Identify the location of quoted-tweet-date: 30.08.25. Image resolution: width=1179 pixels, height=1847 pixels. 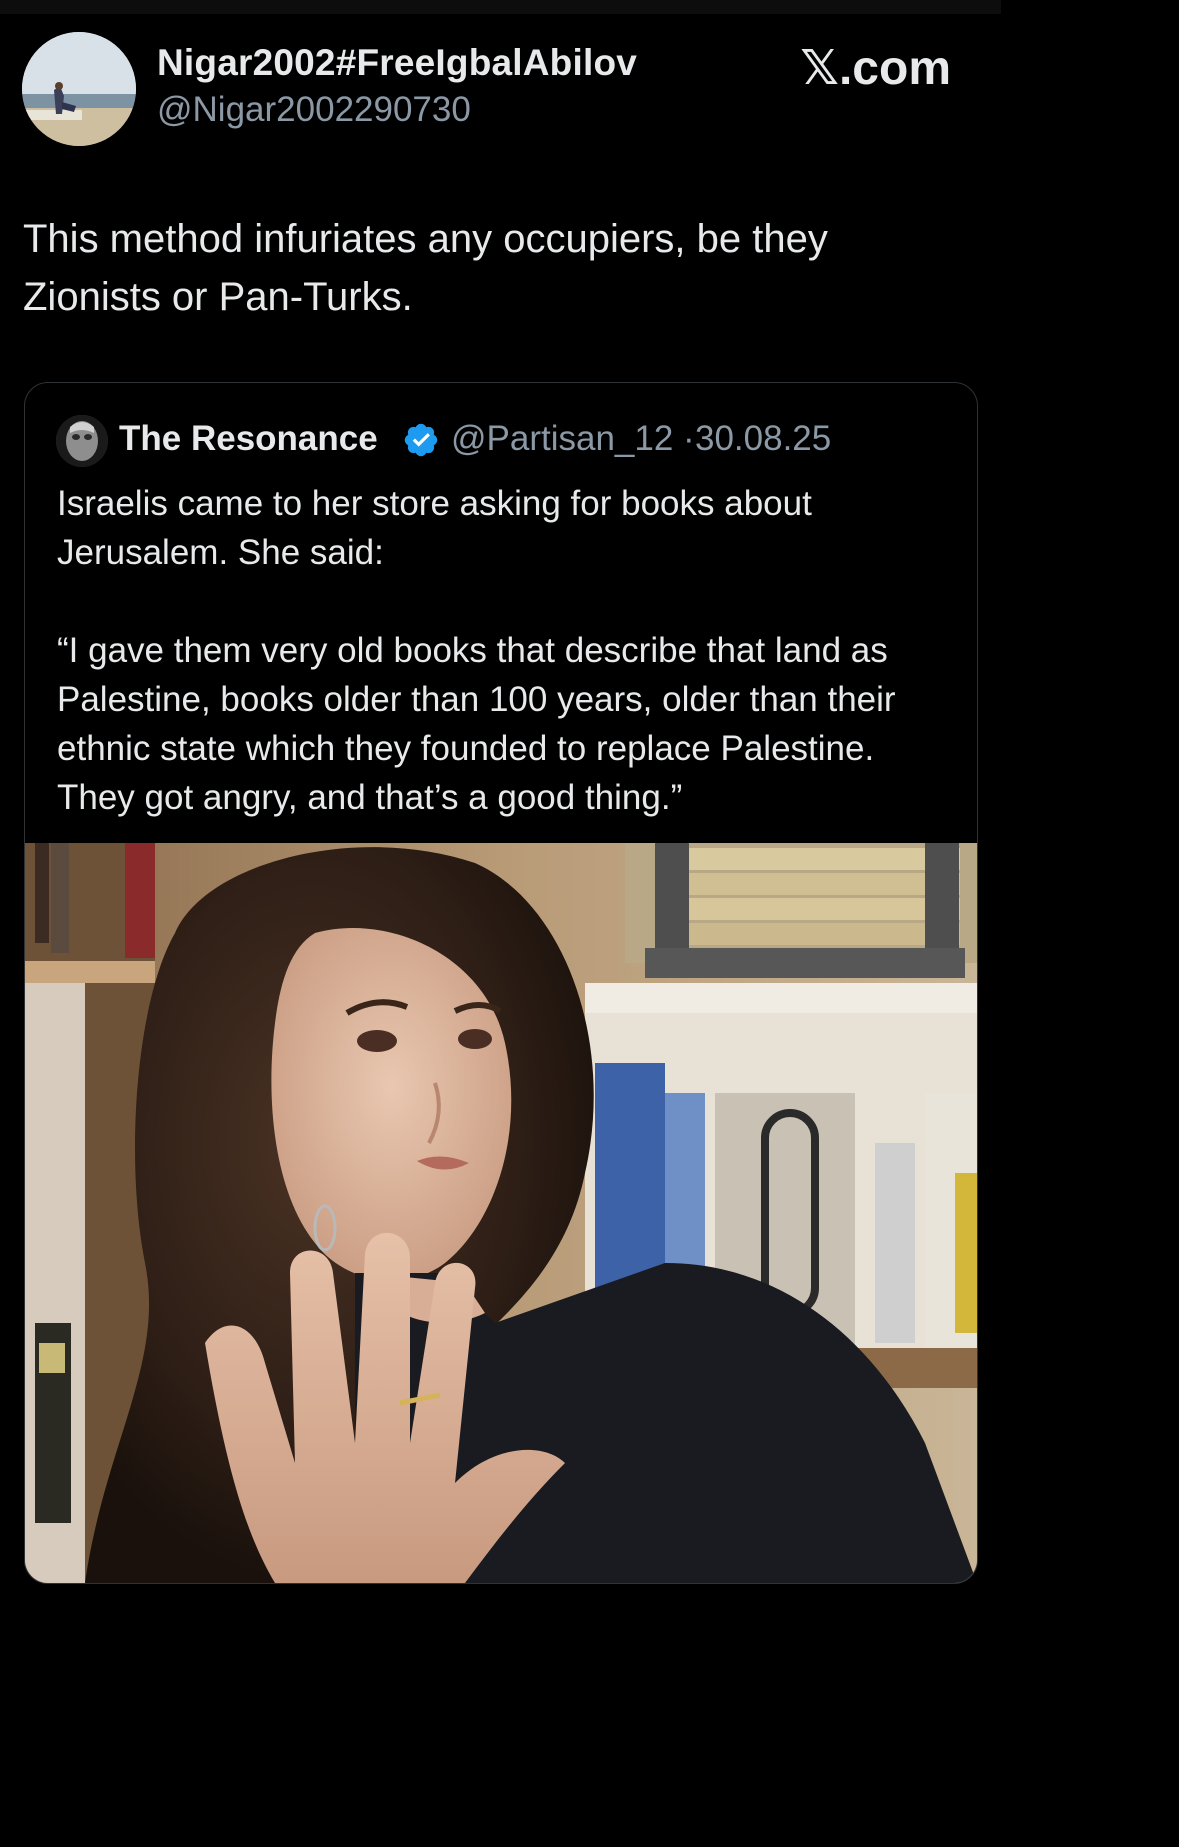
(763, 439).